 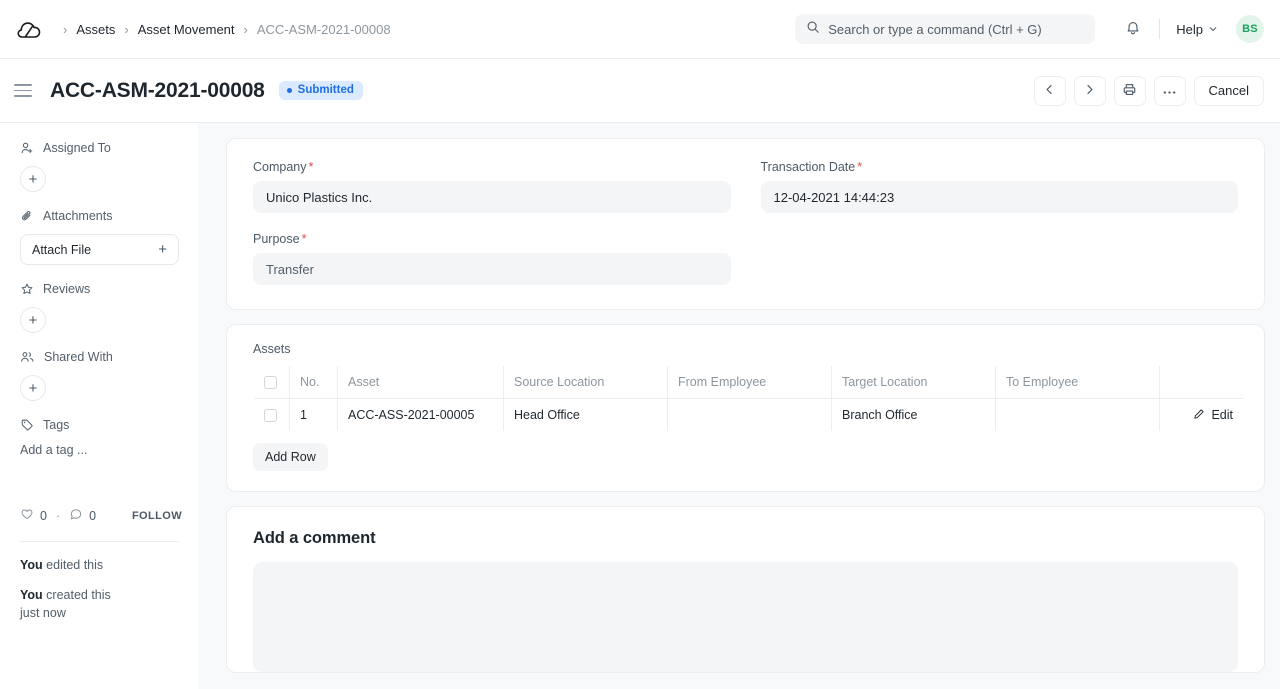 What do you see at coordinates (157, 516) in the screenshot?
I see `follow-button: FOLLOW` at bounding box center [157, 516].